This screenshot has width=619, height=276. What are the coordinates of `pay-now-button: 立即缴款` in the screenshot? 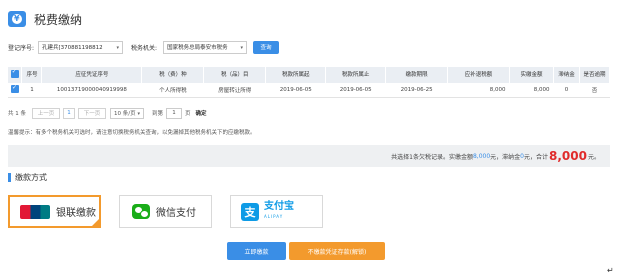 It's located at (256, 251).